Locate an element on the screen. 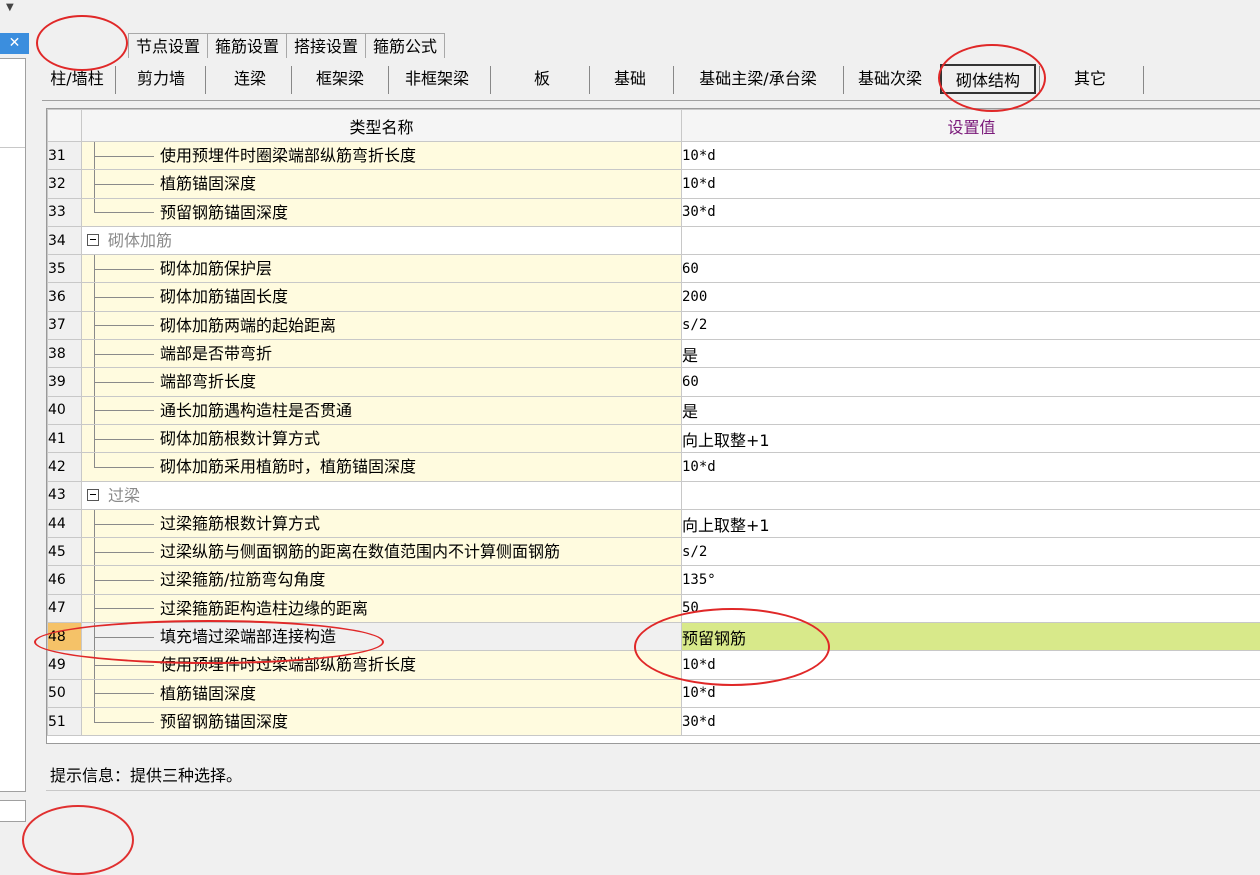 This screenshot has height=875, width=1260. top-tab-2: 搭接设置 is located at coordinates (325, 45).